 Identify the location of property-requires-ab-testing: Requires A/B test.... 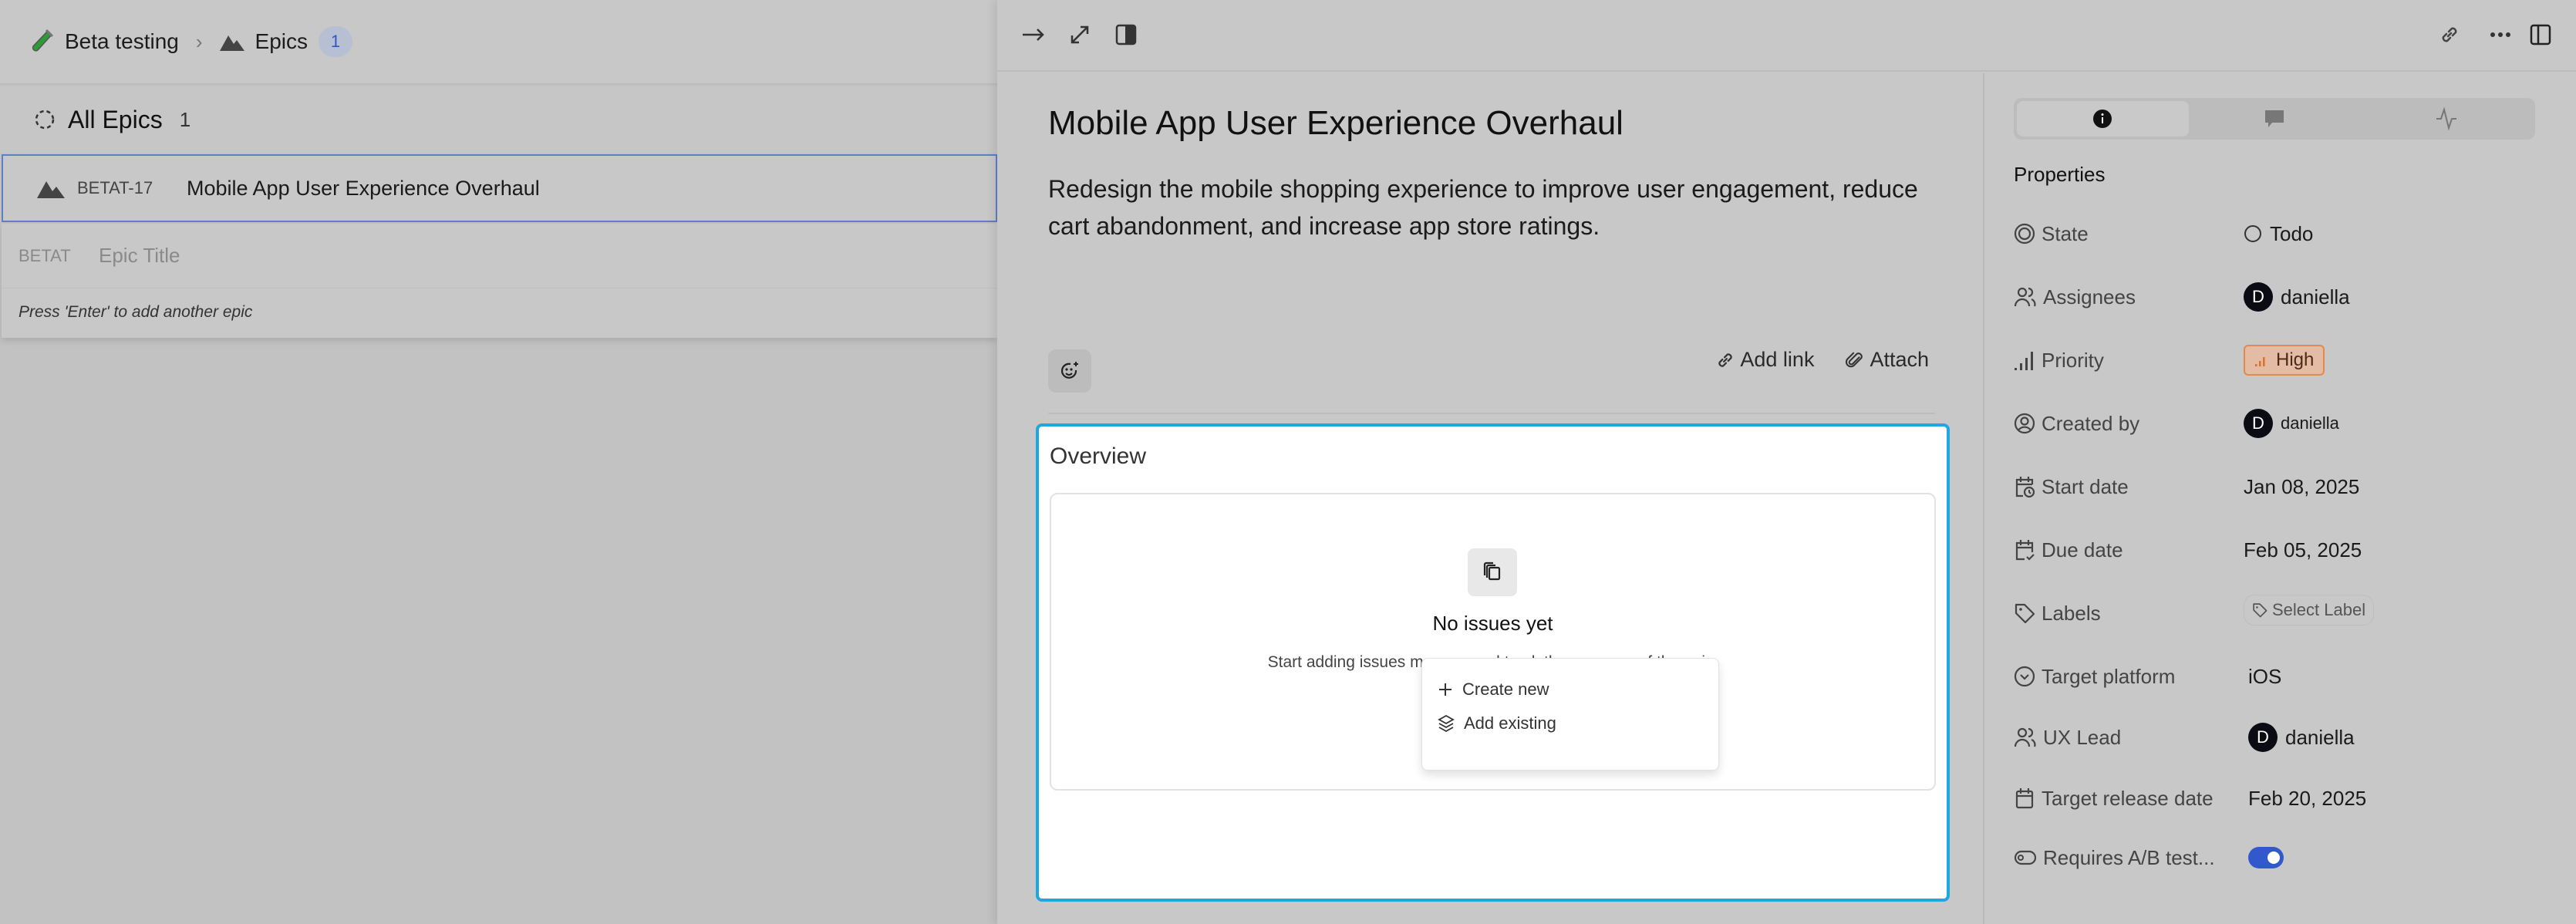
(2284, 857).